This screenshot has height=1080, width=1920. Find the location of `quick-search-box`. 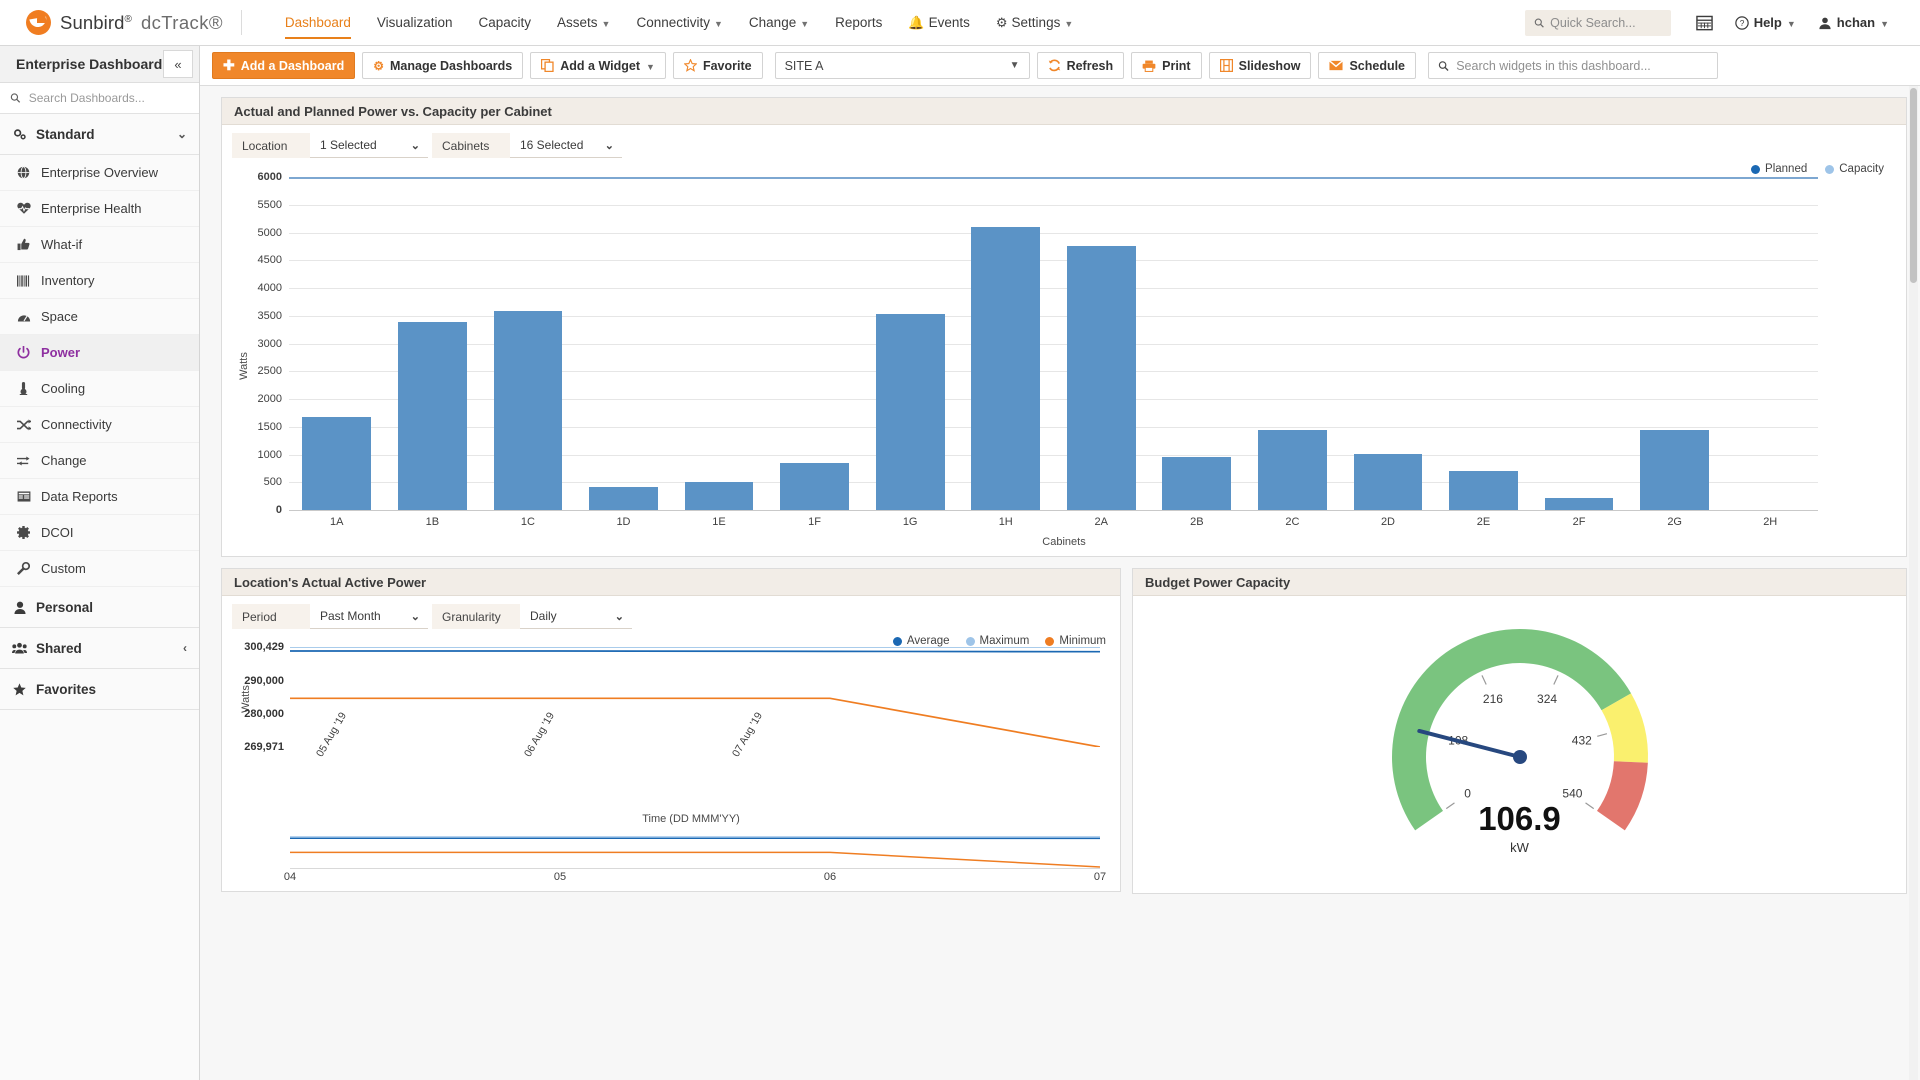

quick-search-box is located at coordinates (1597, 22).